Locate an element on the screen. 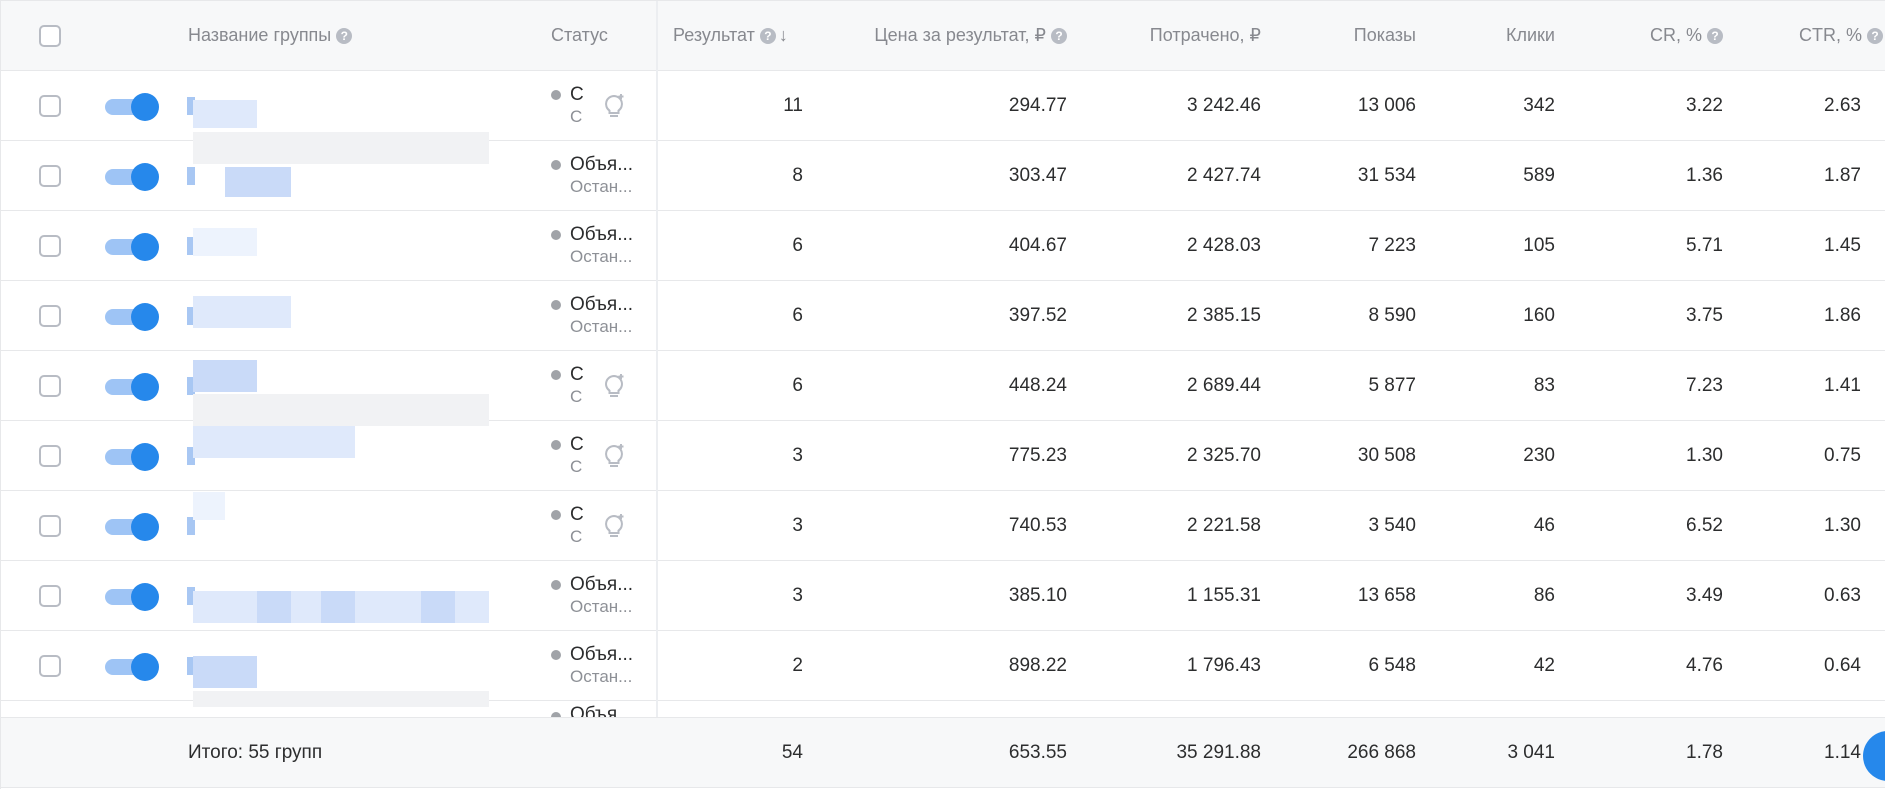 This screenshot has width=1885, height=789. cell-price: 448.24 is located at coordinates (1037, 385).